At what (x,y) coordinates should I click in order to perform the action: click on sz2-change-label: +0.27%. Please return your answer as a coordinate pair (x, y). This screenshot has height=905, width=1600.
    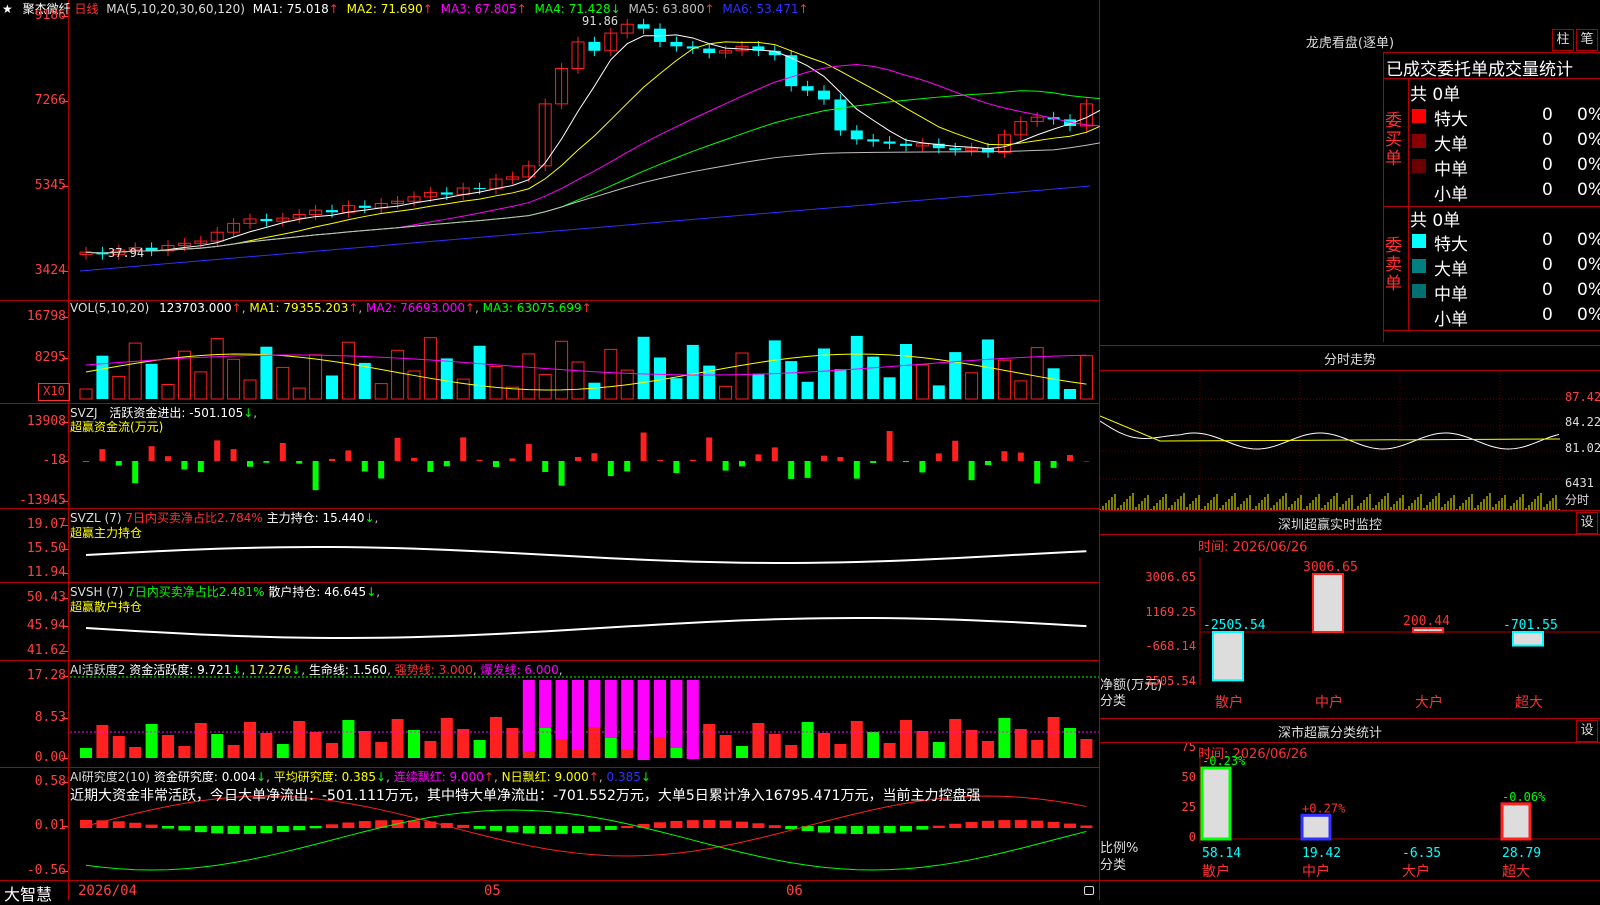
    Looking at the image, I should click on (1324, 808).